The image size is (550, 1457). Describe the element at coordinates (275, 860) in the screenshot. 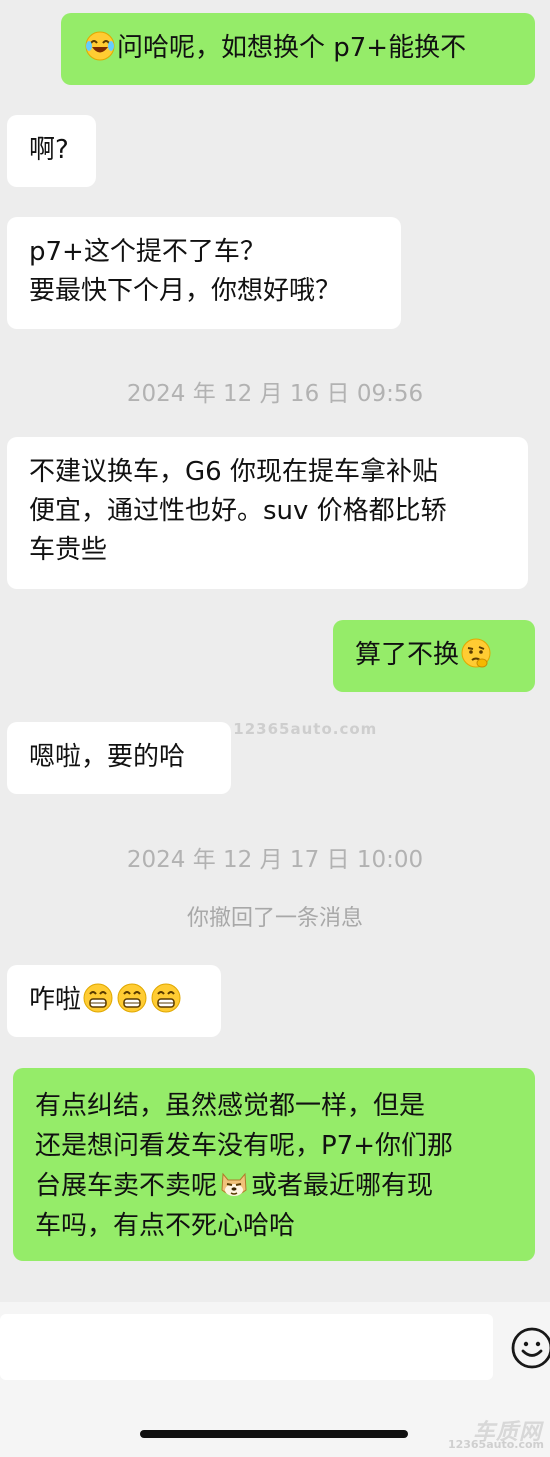

I see `timestamp: 2024 年 12 月 17 日 10:00` at that location.